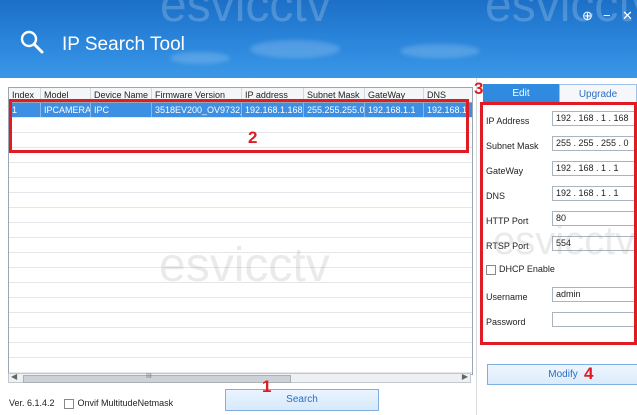 The height and width of the screenshot is (415, 637). I want to click on scroll-left-icon: ◀, so click(14, 376).